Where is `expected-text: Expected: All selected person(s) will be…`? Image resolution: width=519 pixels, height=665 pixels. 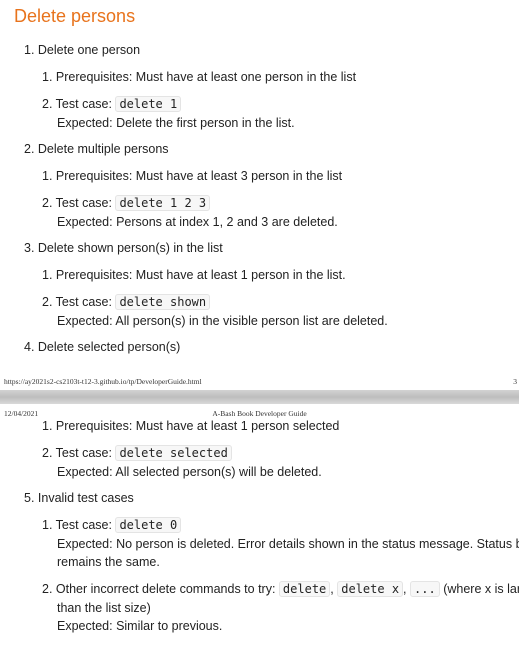
expected-text: Expected: All selected person(s) will be… is located at coordinates (189, 472).